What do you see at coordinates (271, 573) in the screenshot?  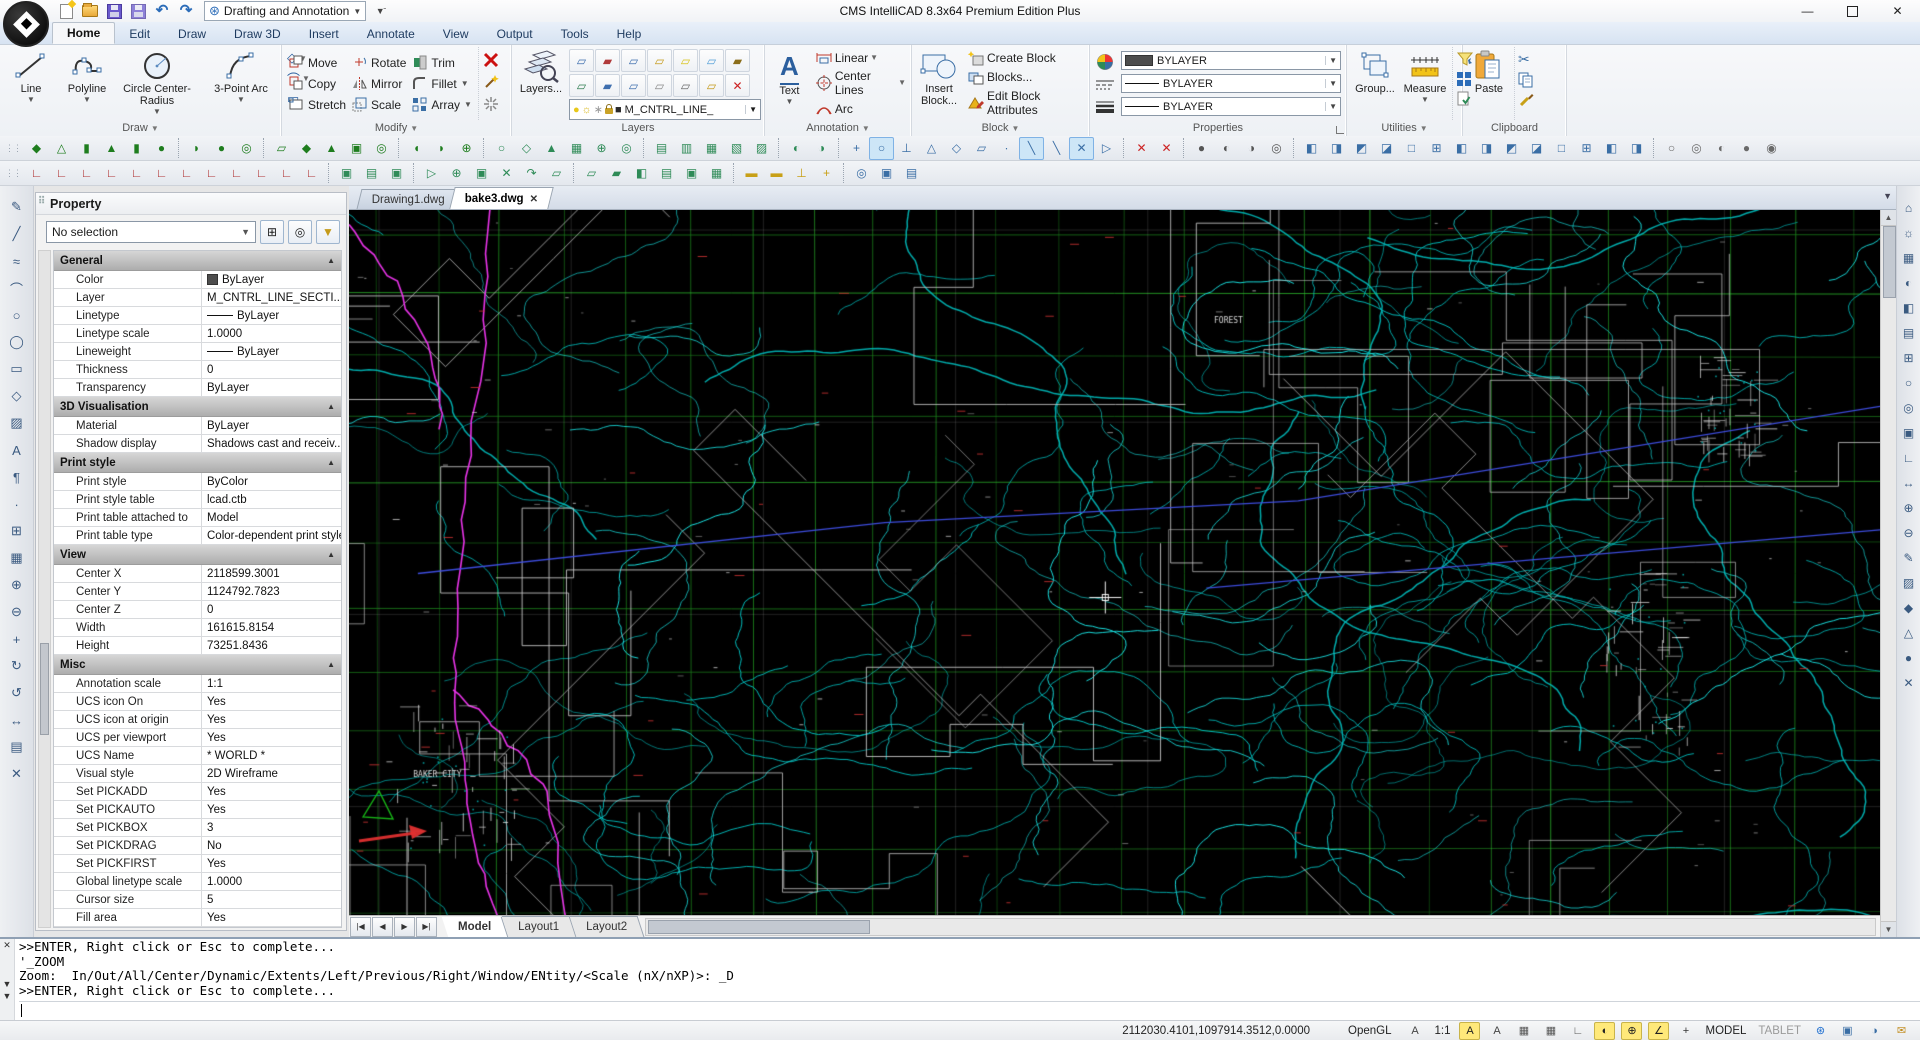 I see `property-value: 2118599.3001` at bounding box center [271, 573].